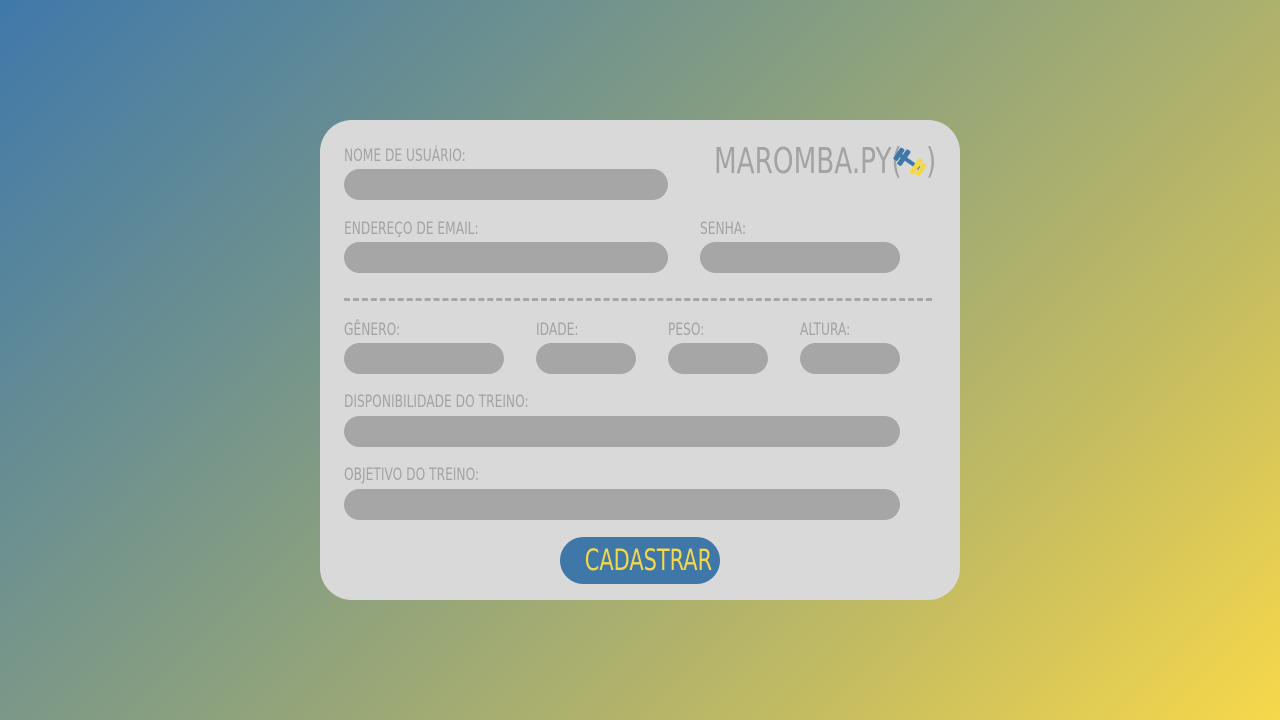 Image resolution: width=1280 pixels, height=720 pixels. What do you see at coordinates (622, 504) in the screenshot?
I see `goal-input` at bounding box center [622, 504].